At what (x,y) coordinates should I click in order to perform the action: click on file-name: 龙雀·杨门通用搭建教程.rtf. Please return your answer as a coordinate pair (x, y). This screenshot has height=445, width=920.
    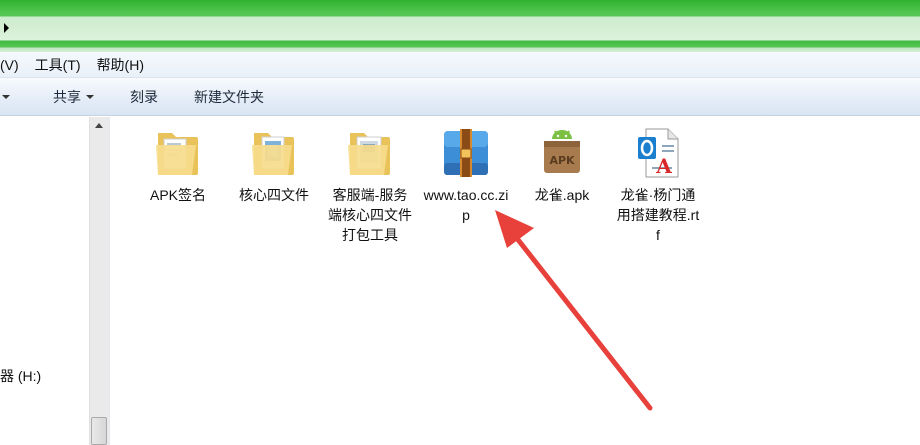
    Looking at the image, I should click on (658, 215).